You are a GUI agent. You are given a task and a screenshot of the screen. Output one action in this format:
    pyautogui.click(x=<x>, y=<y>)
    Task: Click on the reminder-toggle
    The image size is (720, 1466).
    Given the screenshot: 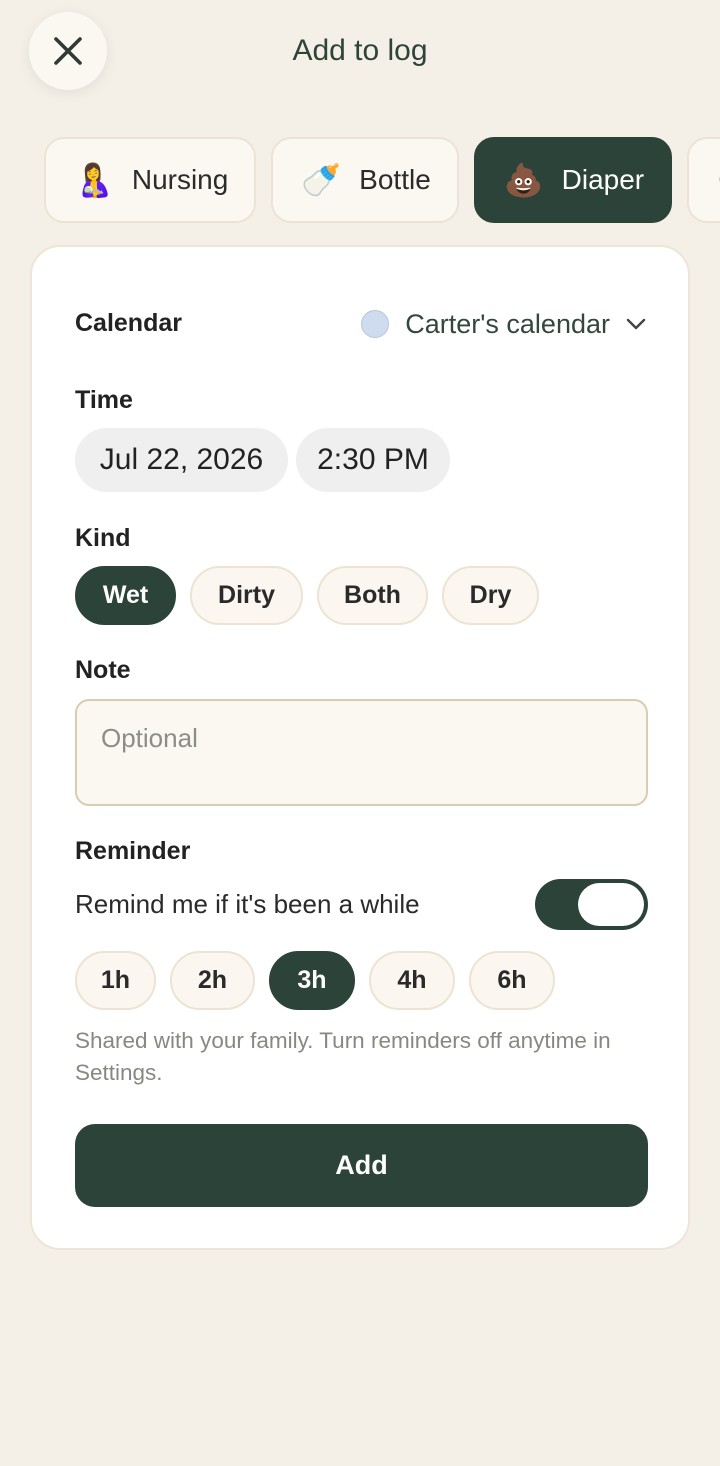 What is the action you would take?
    pyautogui.click(x=591, y=904)
    